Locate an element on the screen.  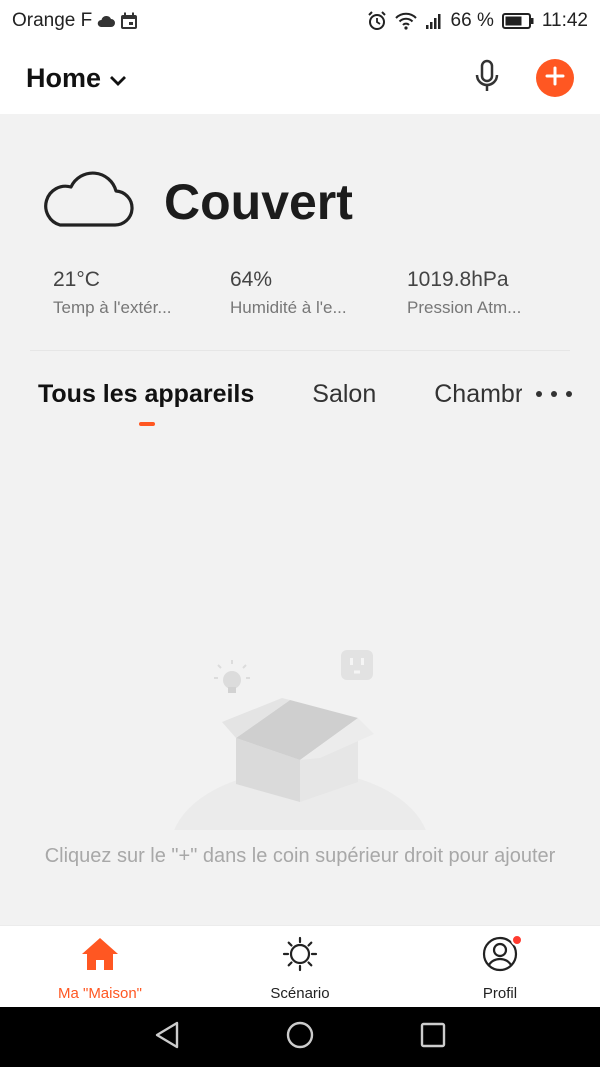
carrier-name: Orange F is located at coordinates (52, 20).